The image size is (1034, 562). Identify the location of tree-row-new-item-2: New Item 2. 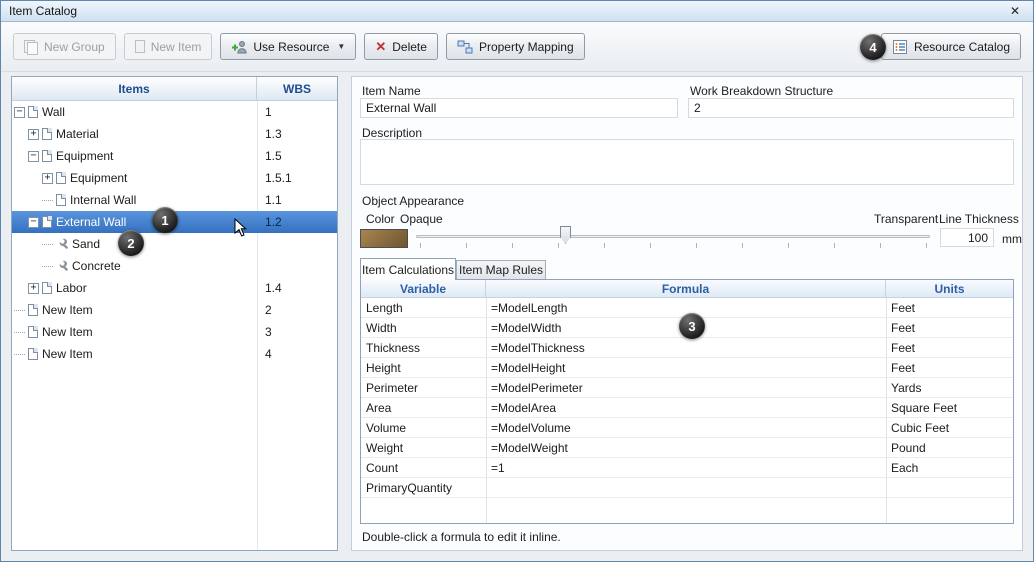
(174, 310).